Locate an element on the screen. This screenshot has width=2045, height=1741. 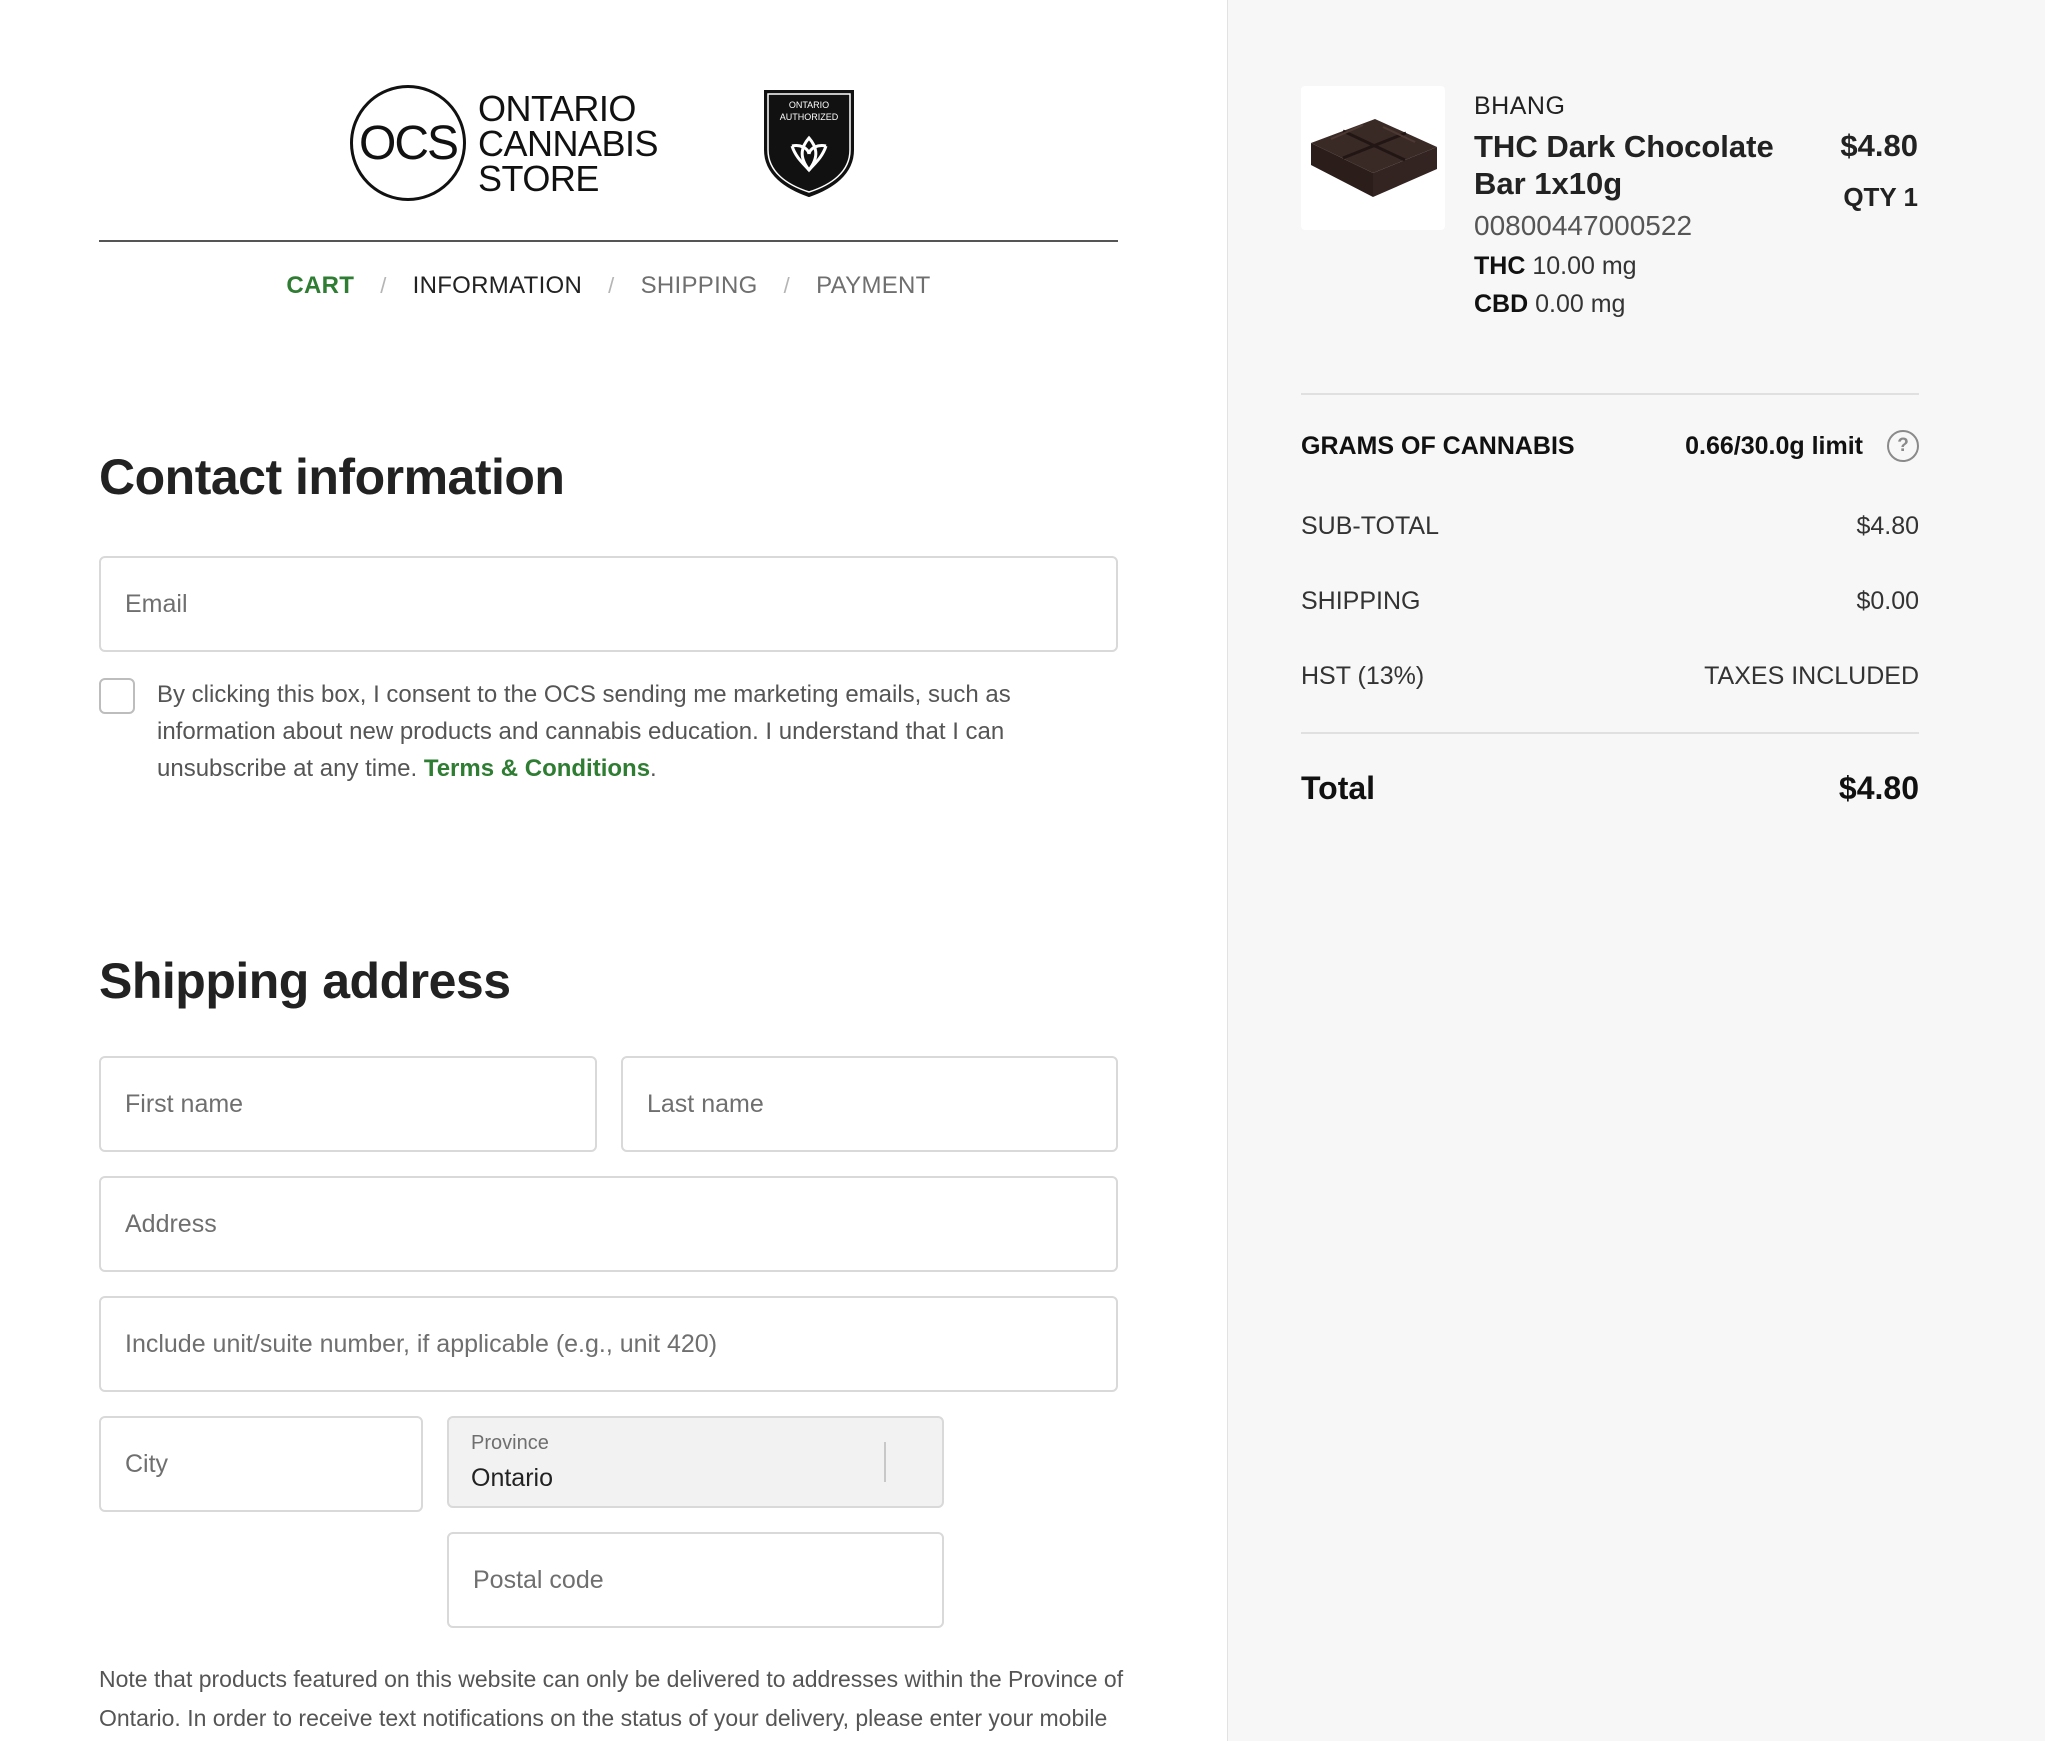
first-name-field is located at coordinates (348, 1104).